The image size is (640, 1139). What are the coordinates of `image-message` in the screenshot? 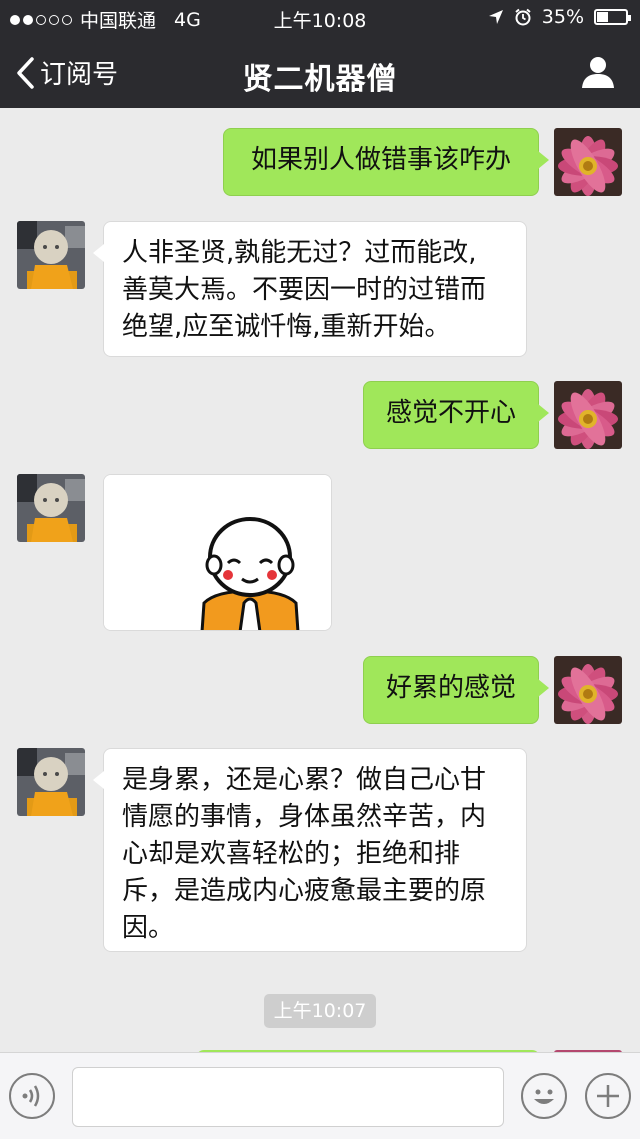 It's located at (217, 552).